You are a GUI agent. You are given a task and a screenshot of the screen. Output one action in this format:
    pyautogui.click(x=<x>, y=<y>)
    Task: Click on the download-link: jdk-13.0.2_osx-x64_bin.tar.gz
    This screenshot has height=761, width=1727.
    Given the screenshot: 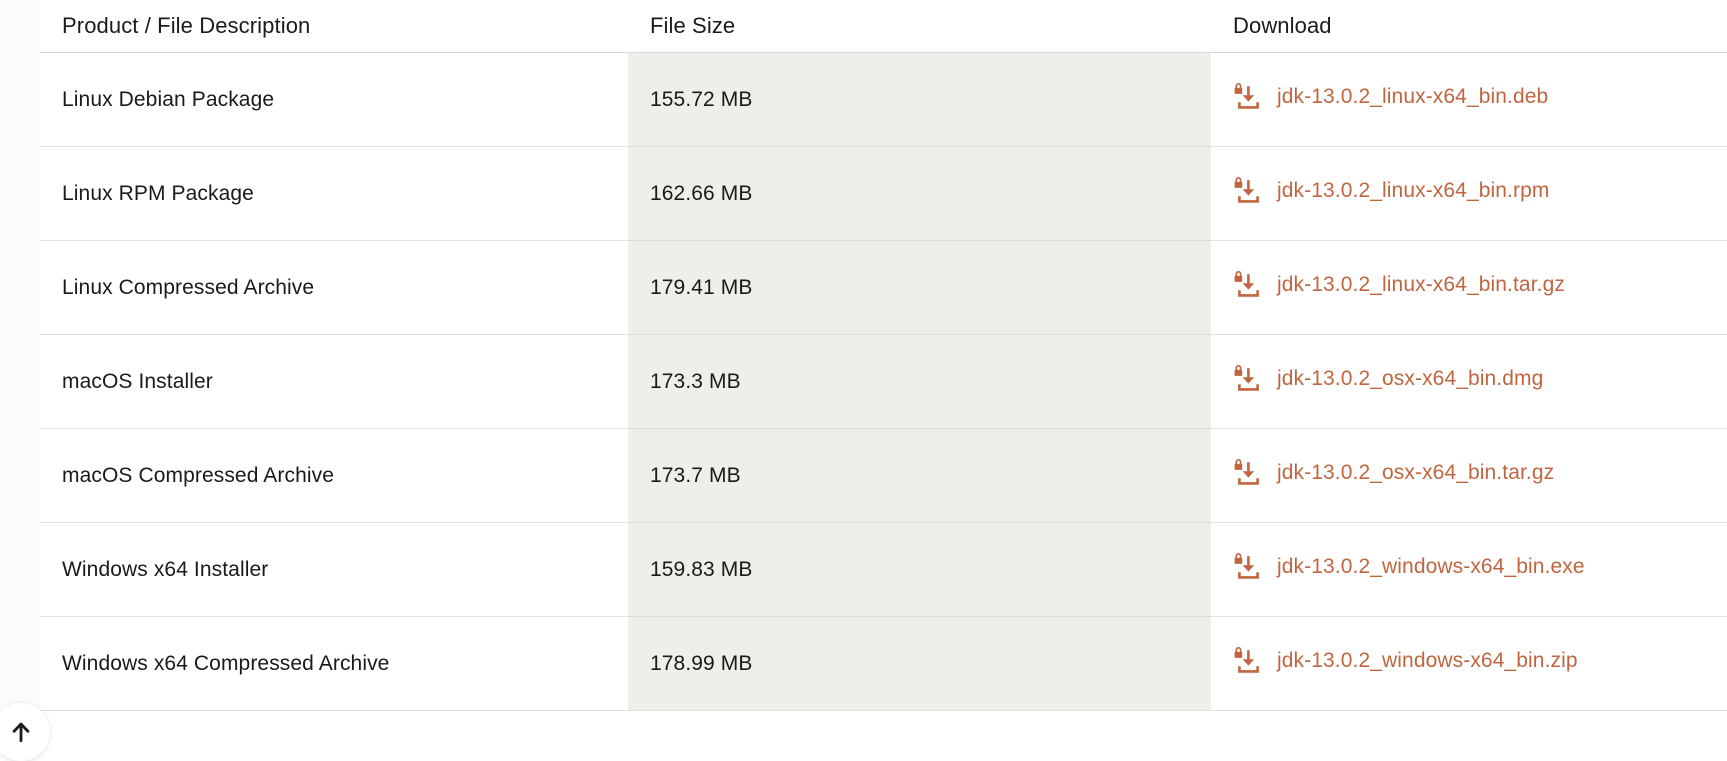 What is the action you would take?
    pyautogui.click(x=1391, y=473)
    